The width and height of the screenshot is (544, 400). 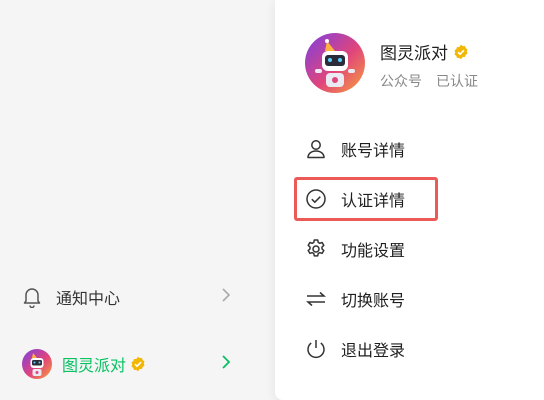 I want to click on menu-item-label: 账号详情, so click(x=373, y=150).